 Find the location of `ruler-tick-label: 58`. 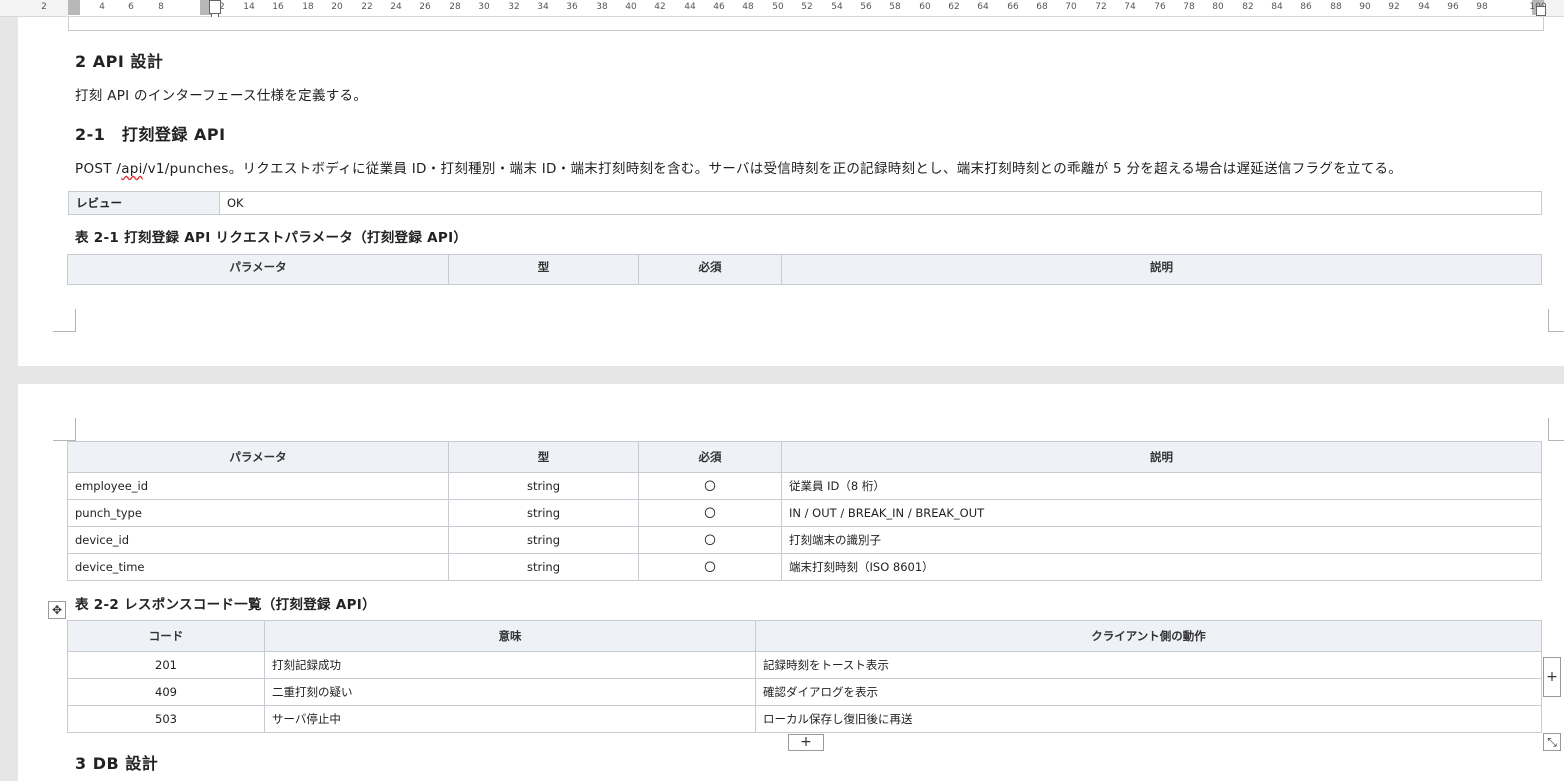

ruler-tick-label: 58 is located at coordinates (895, 7).